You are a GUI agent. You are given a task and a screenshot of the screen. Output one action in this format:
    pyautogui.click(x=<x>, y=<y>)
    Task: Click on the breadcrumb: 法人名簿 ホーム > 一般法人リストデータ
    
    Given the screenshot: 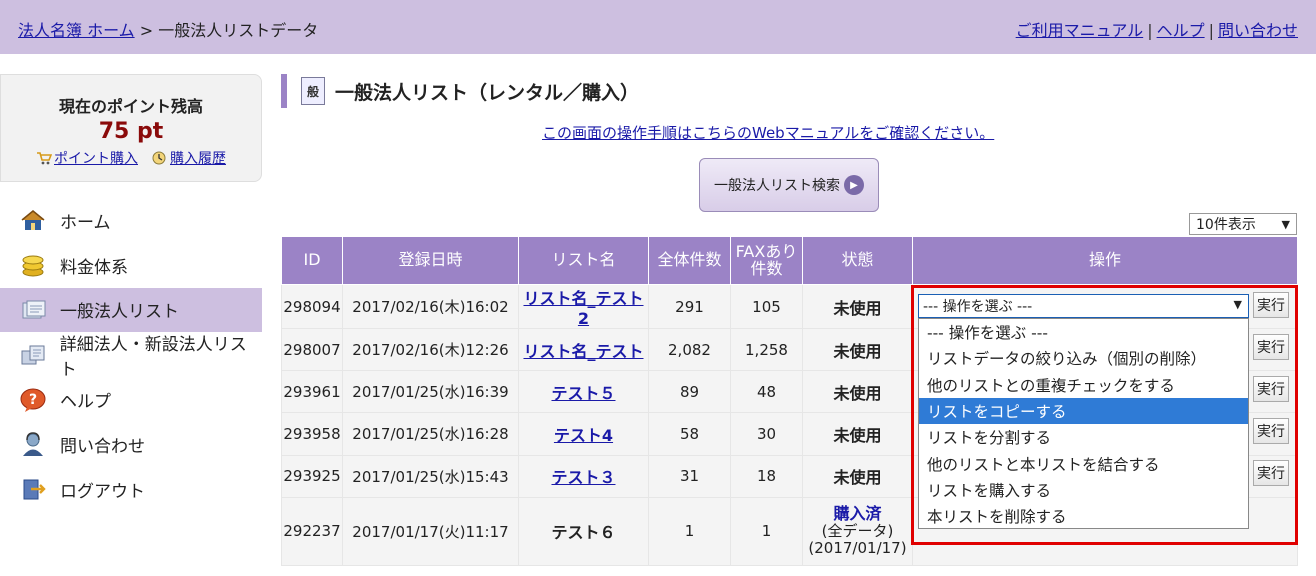 What is the action you would take?
    pyautogui.click(x=168, y=29)
    